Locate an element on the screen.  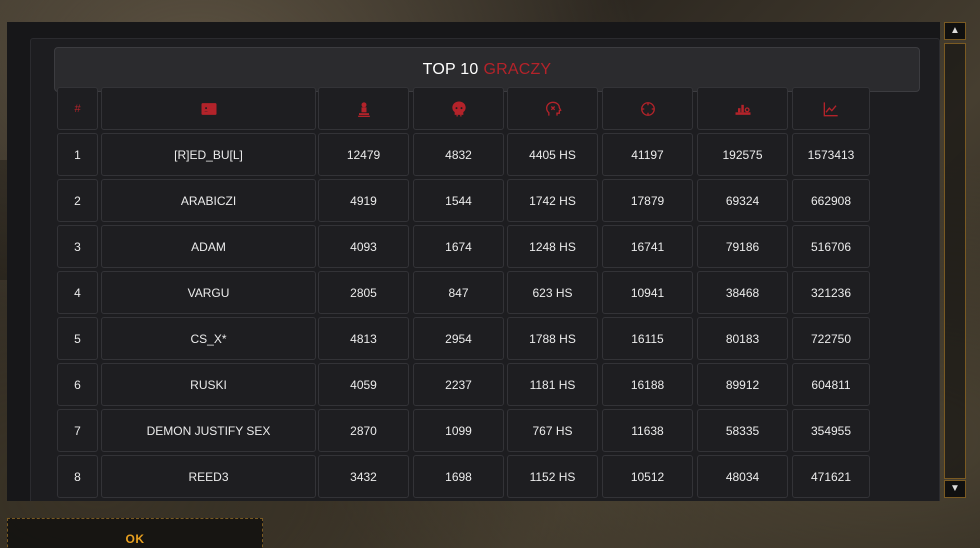
tombstone-icon is located at coordinates (364, 109).